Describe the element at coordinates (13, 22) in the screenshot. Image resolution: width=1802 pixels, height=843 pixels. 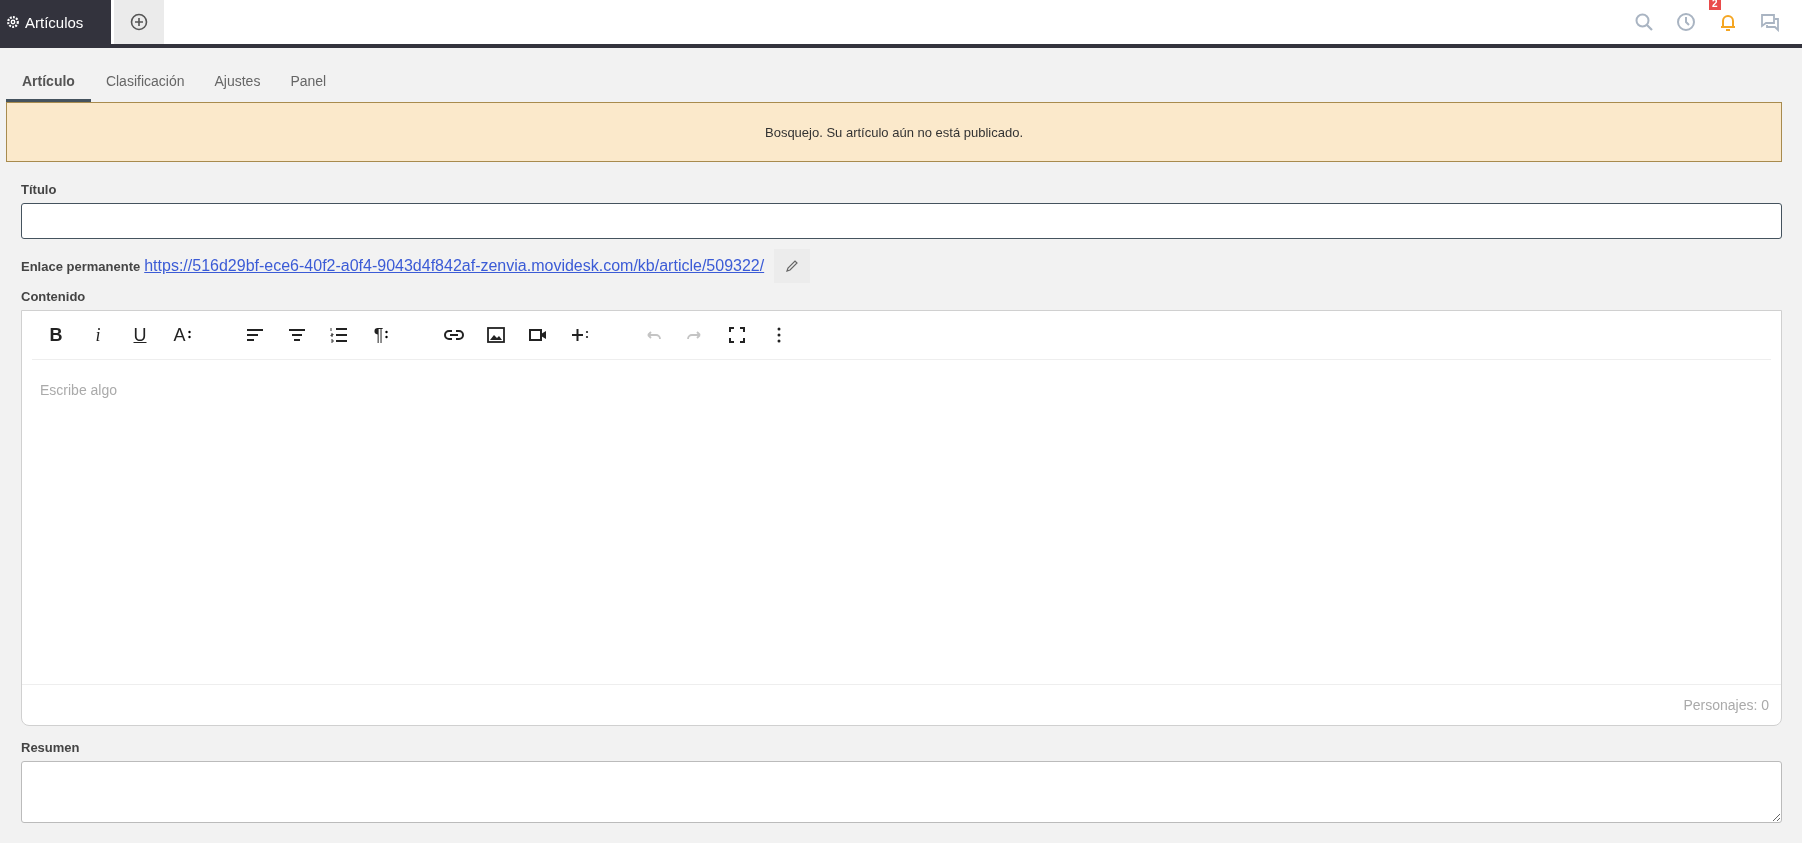
I see `gear-icon` at that location.